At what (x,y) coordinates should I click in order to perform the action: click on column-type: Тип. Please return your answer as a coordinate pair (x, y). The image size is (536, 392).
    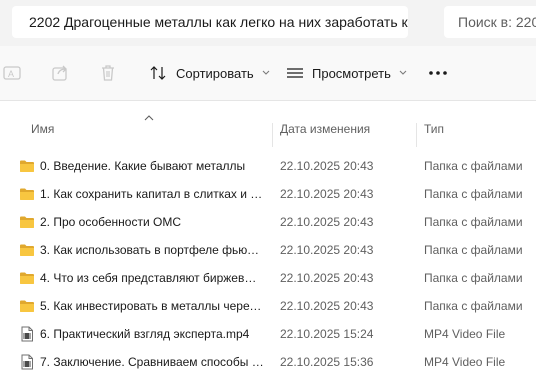
    Looking at the image, I should click on (434, 129).